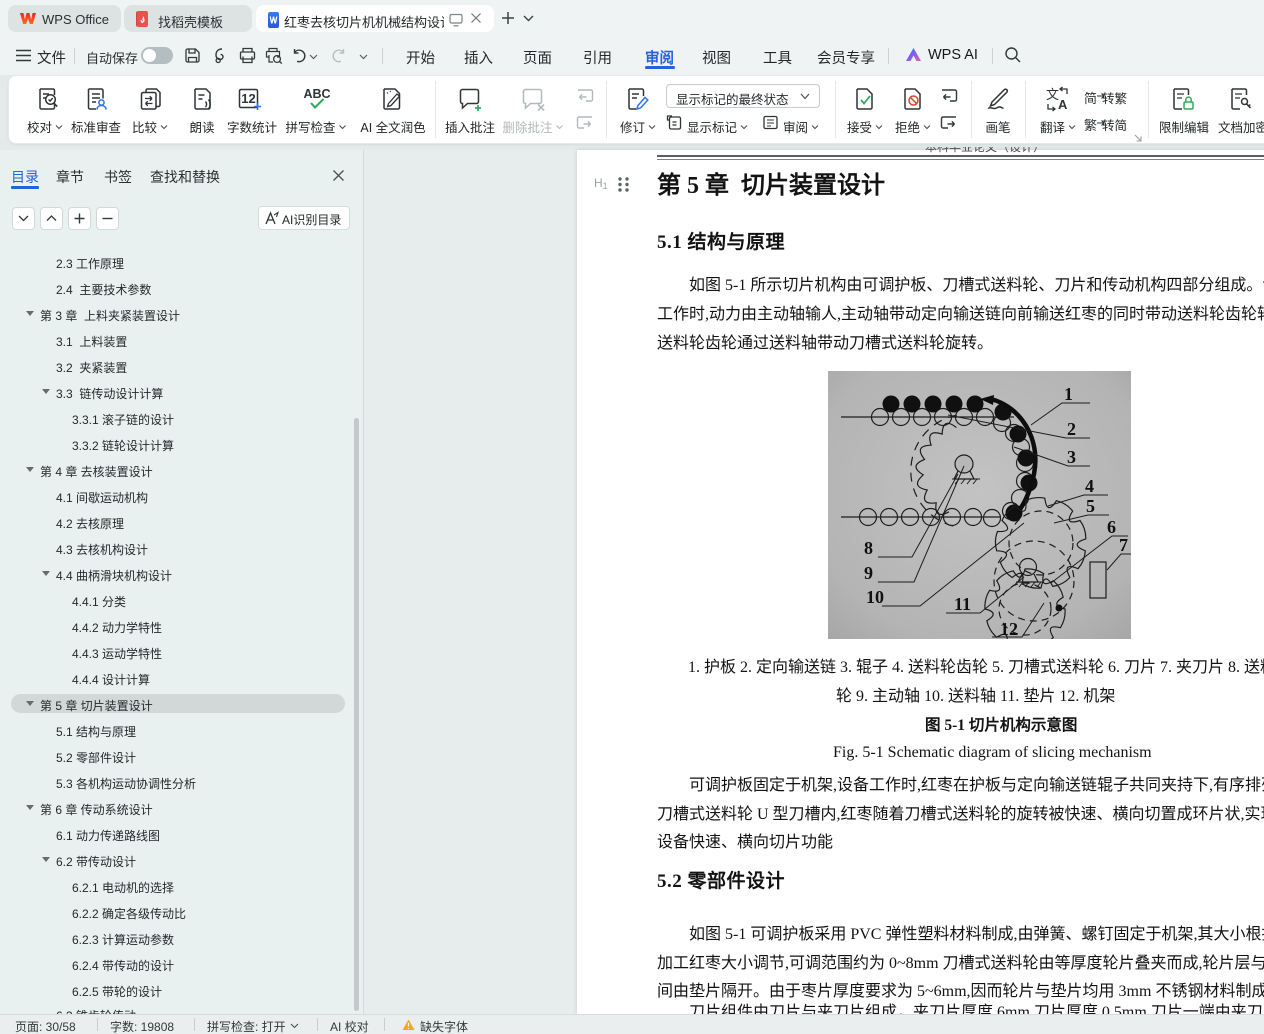  Describe the element at coordinates (962, 604) in the screenshot. I see `svg-text: 11` at that location.